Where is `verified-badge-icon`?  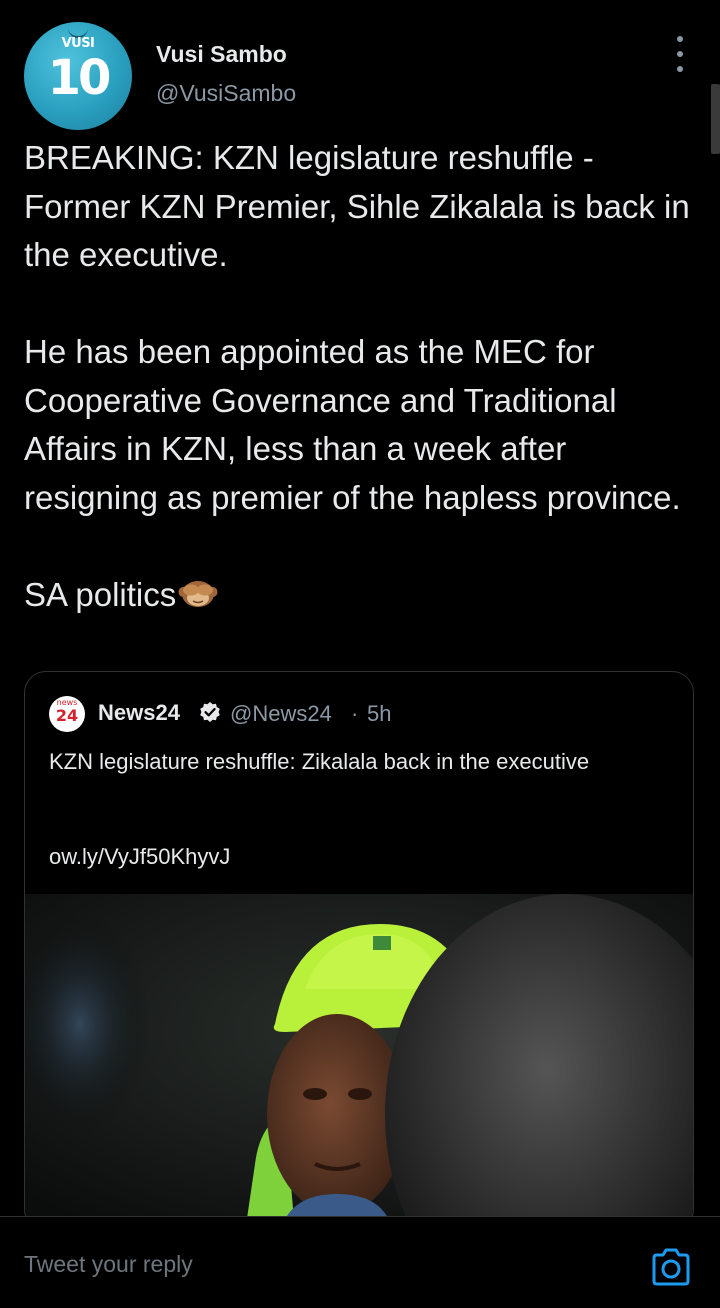
verified-badge-icon is located at coordinates (210, 712).